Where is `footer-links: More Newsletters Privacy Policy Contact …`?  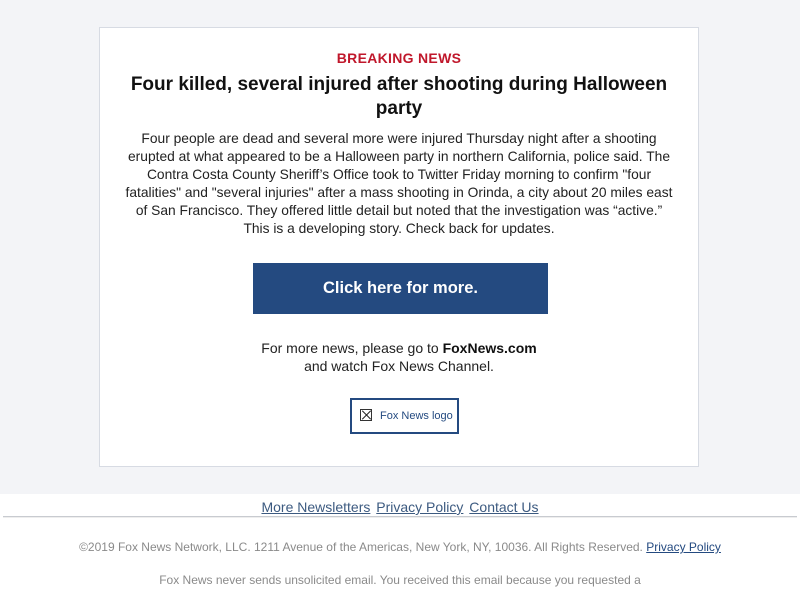 footer-links: More Newsletters Privacy Policy Contact … is located at coordinates (400, 507).